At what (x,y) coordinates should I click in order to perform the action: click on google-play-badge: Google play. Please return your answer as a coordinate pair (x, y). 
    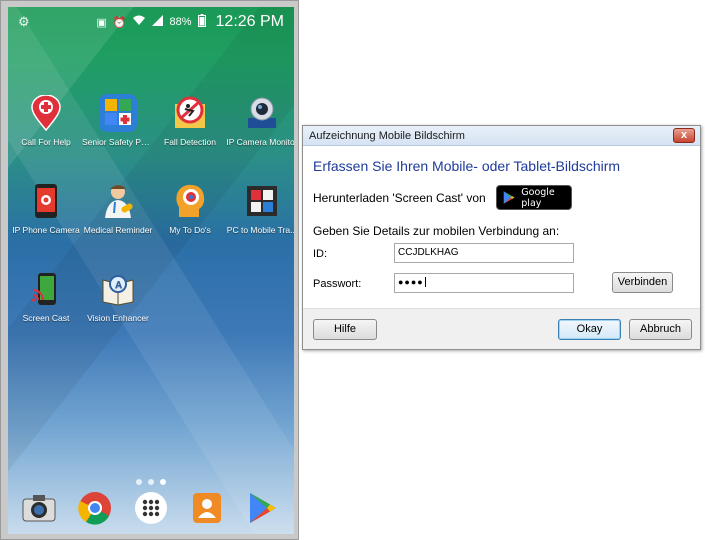
    Looking at the image, I should click on (534, 197).